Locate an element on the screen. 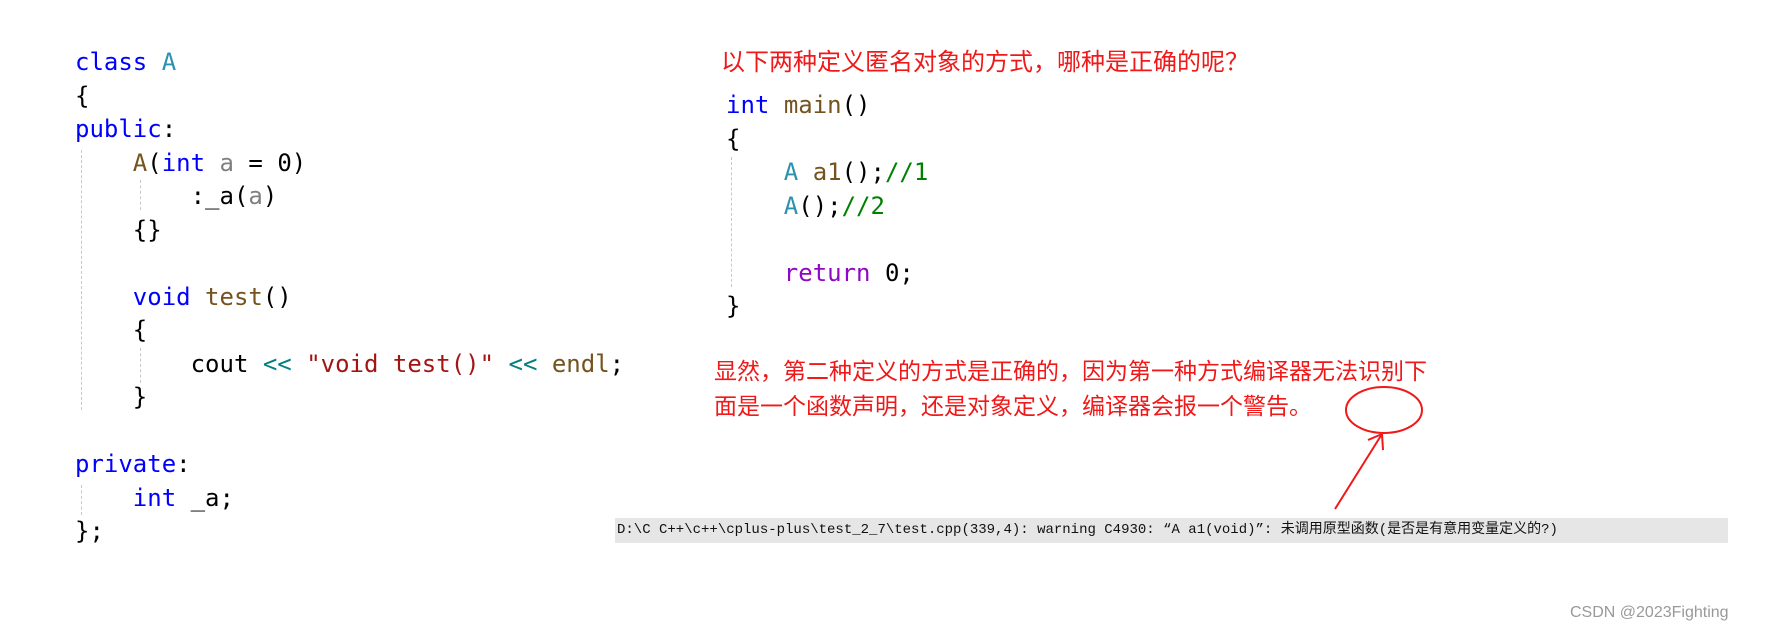 The image size is (1786, 636). watermark: CSDN @2023Fighting is located at coordinates (1649, 612).